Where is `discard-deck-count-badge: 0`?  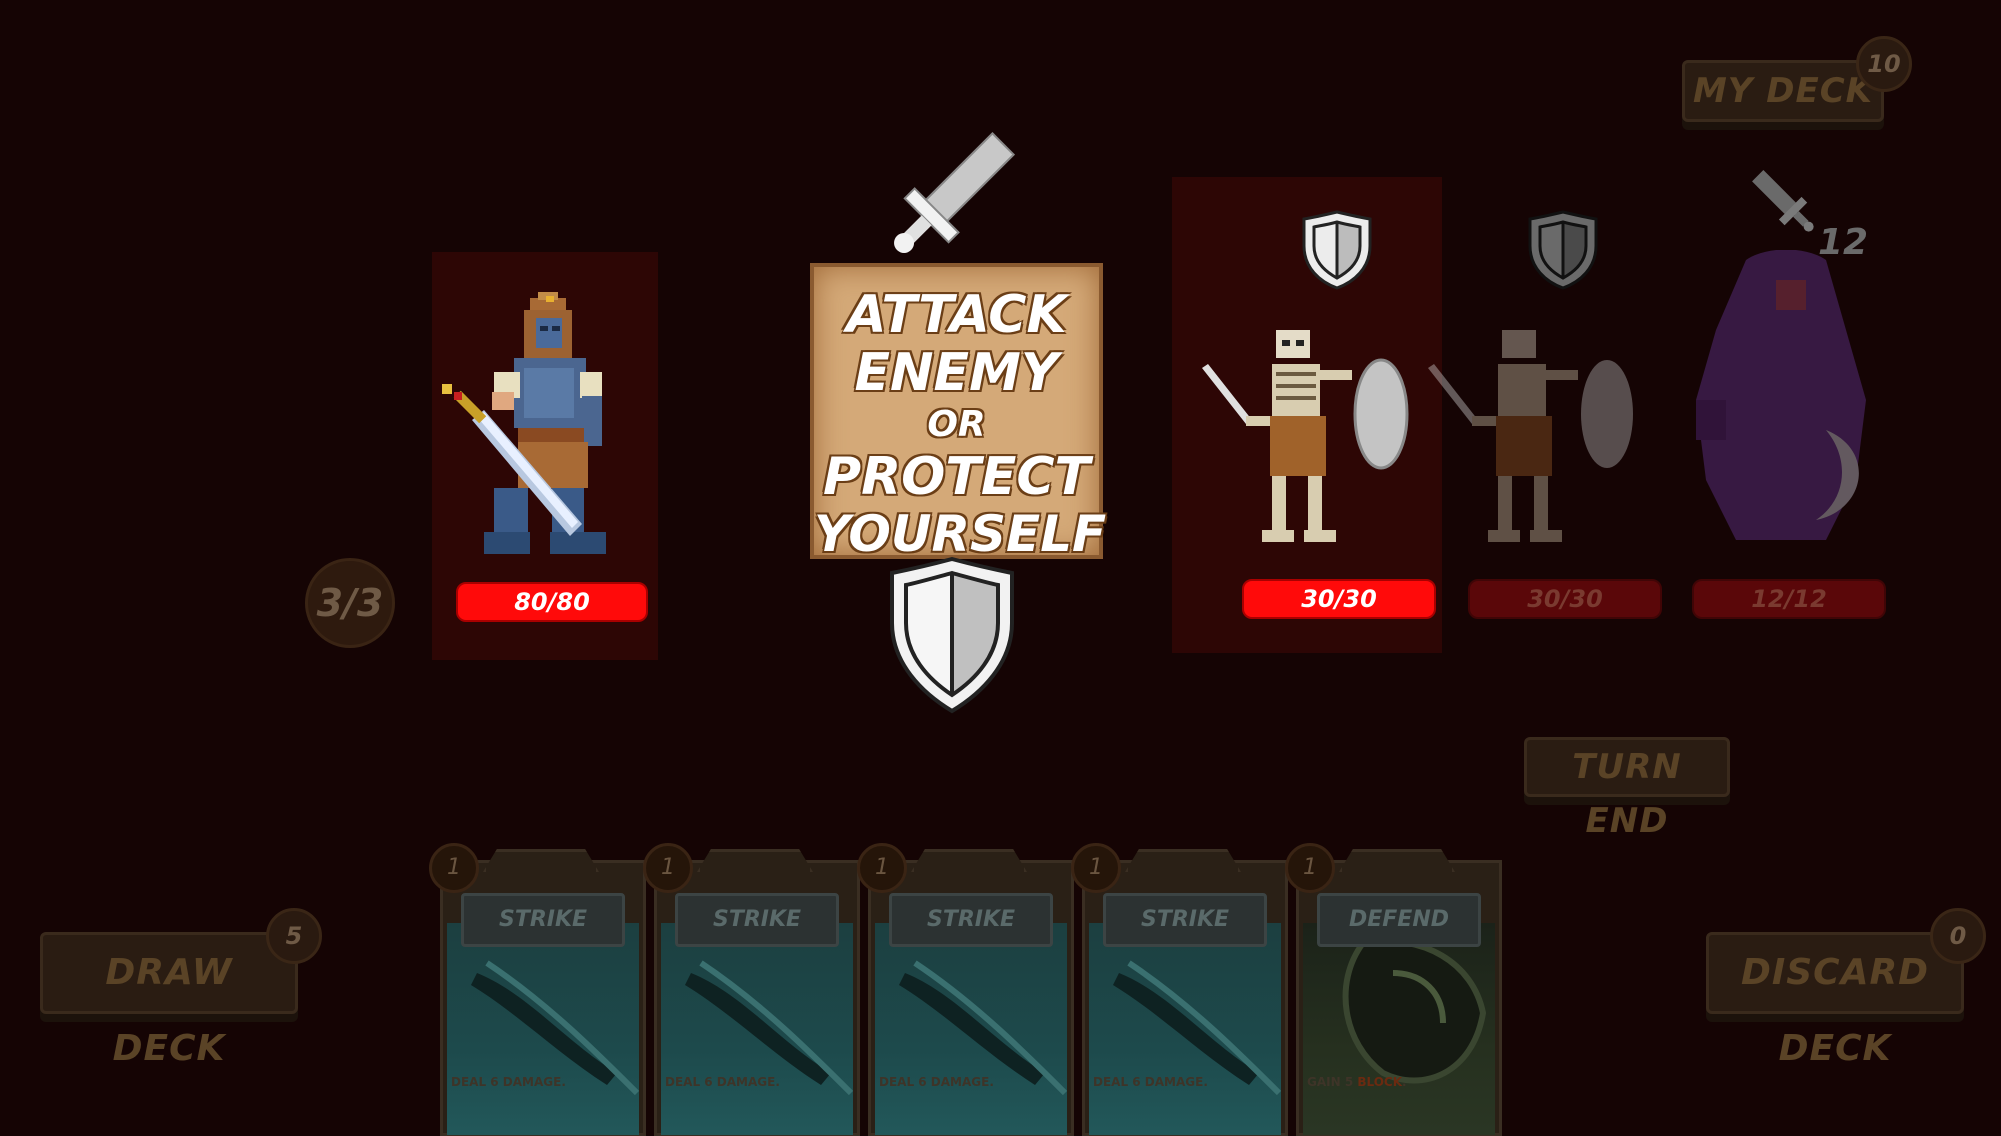
discard-deck-count-badge: 0 is located at coordinates (1958, 936).